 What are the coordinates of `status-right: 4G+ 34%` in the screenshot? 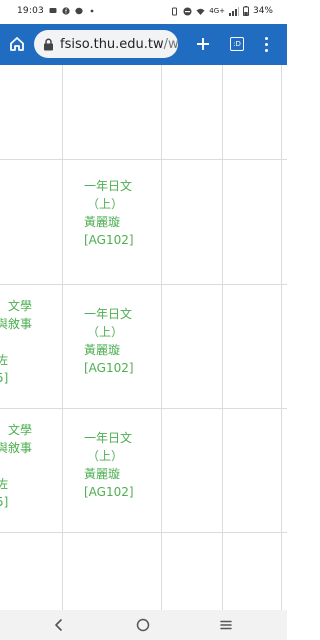 It's located at (221, 11).